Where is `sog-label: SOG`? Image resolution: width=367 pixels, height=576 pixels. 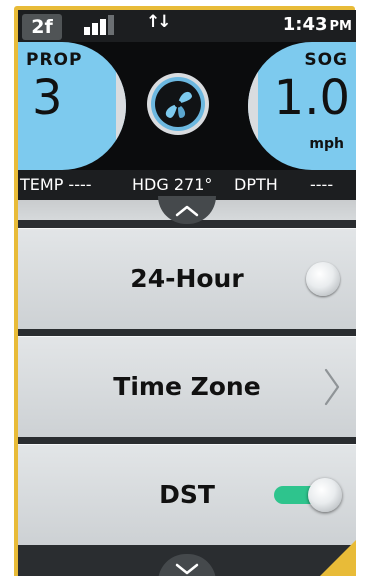
sog-label: SOG is located at coordinates (326, 60).